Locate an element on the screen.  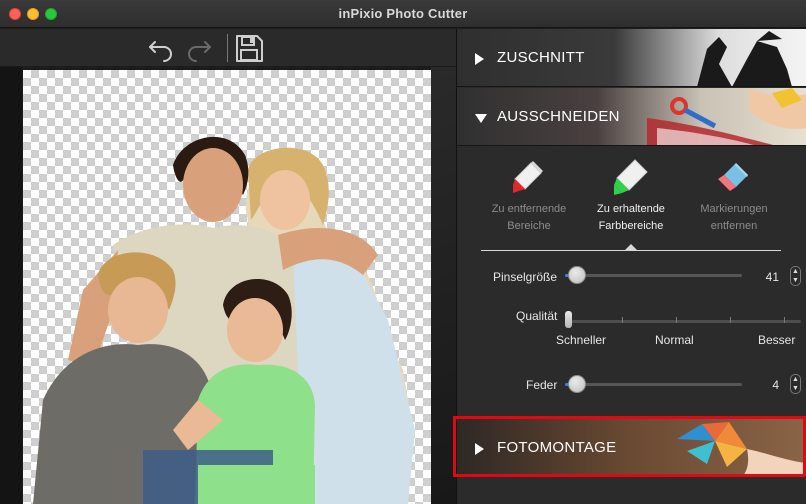
chevron-down-icon is located at coordinates (481, 118).